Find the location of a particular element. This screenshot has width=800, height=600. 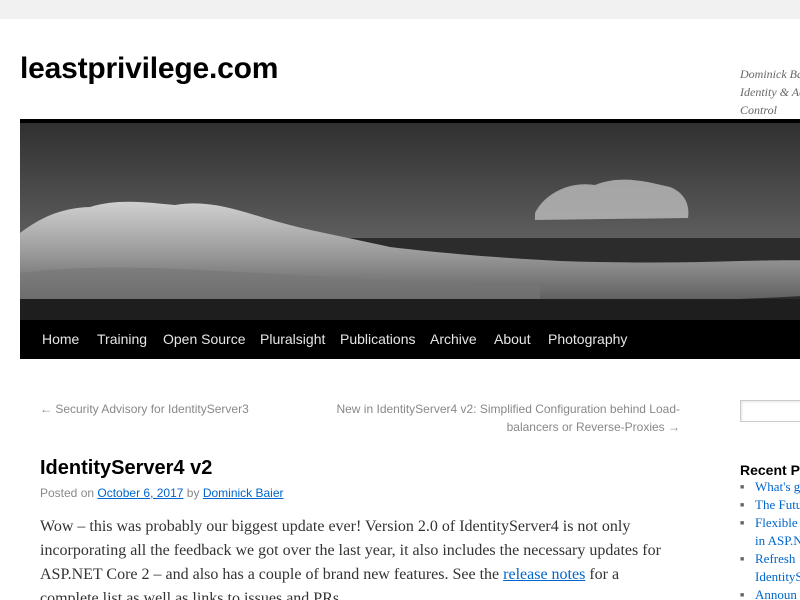

list-item: The Futu is located at coordinates (770, 505).